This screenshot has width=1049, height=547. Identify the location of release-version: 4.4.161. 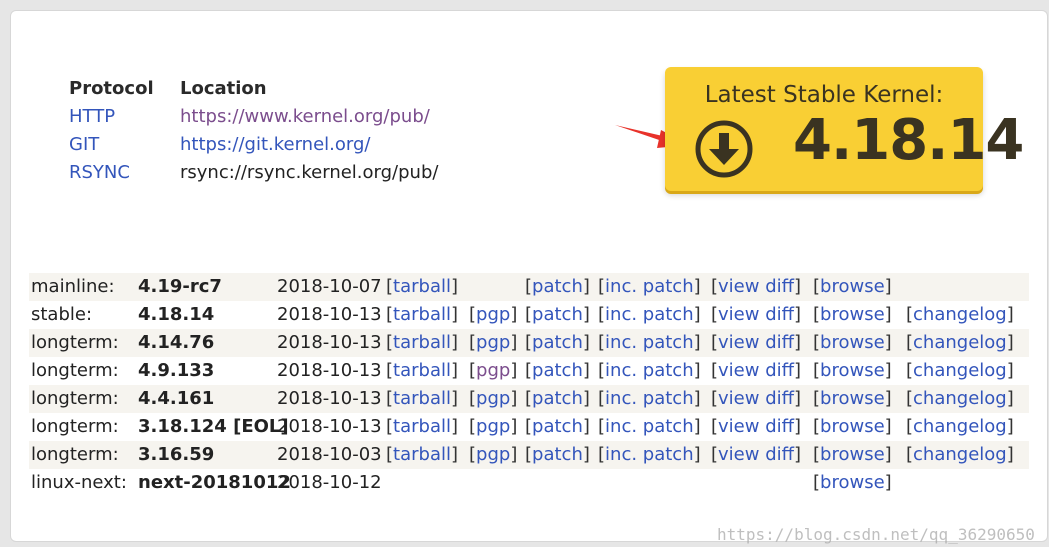
(176, 398).